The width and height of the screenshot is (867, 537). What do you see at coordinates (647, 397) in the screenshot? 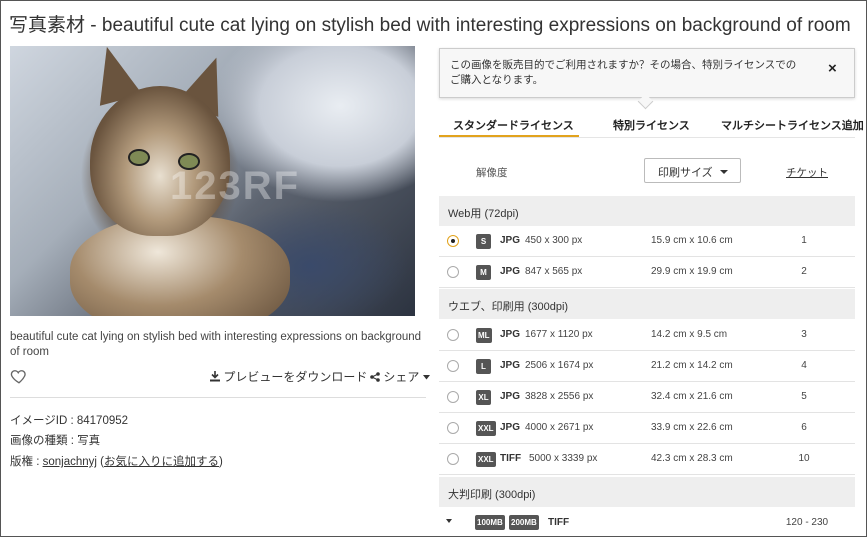
I see `size-option-row: XL JPG 3828 x 2556 px 32.4 cm x 21.6 cm 5` at bounding box center [647, 397].